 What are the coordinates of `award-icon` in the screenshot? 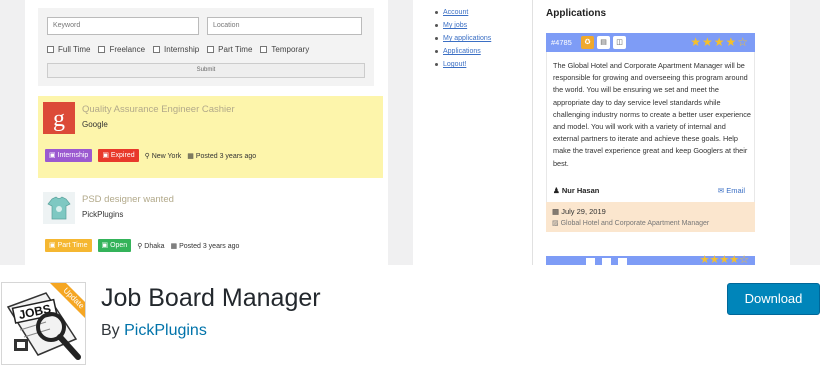 It's located at (622, 261).